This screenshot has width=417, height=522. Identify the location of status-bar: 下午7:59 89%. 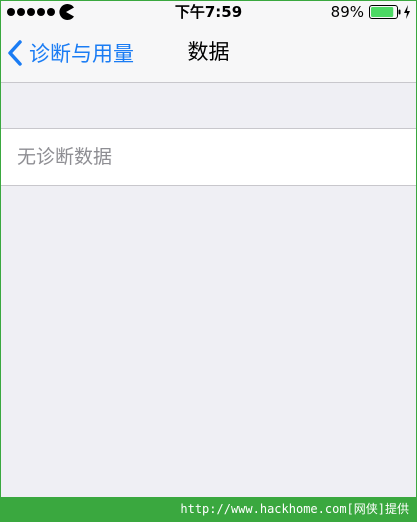
(208, 12).